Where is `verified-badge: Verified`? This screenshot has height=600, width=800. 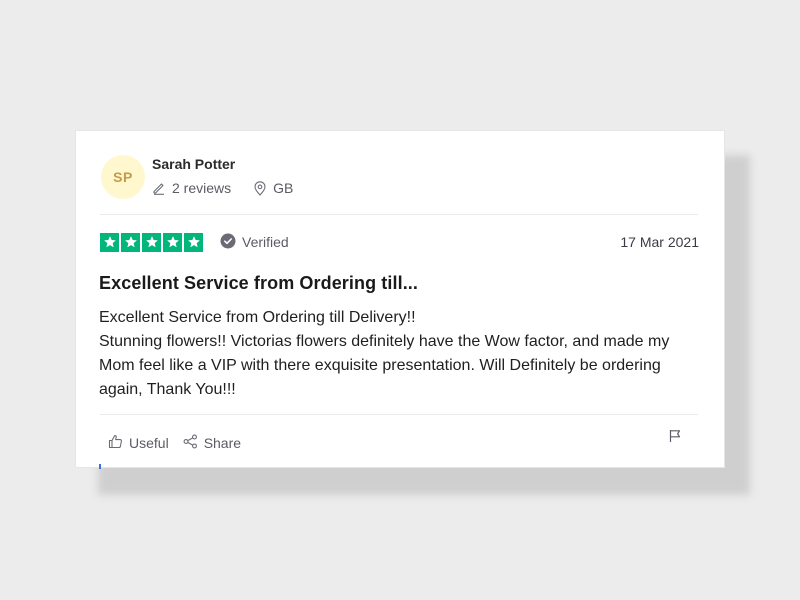 verified-badge: Verified is located at coordinates (254, 242).